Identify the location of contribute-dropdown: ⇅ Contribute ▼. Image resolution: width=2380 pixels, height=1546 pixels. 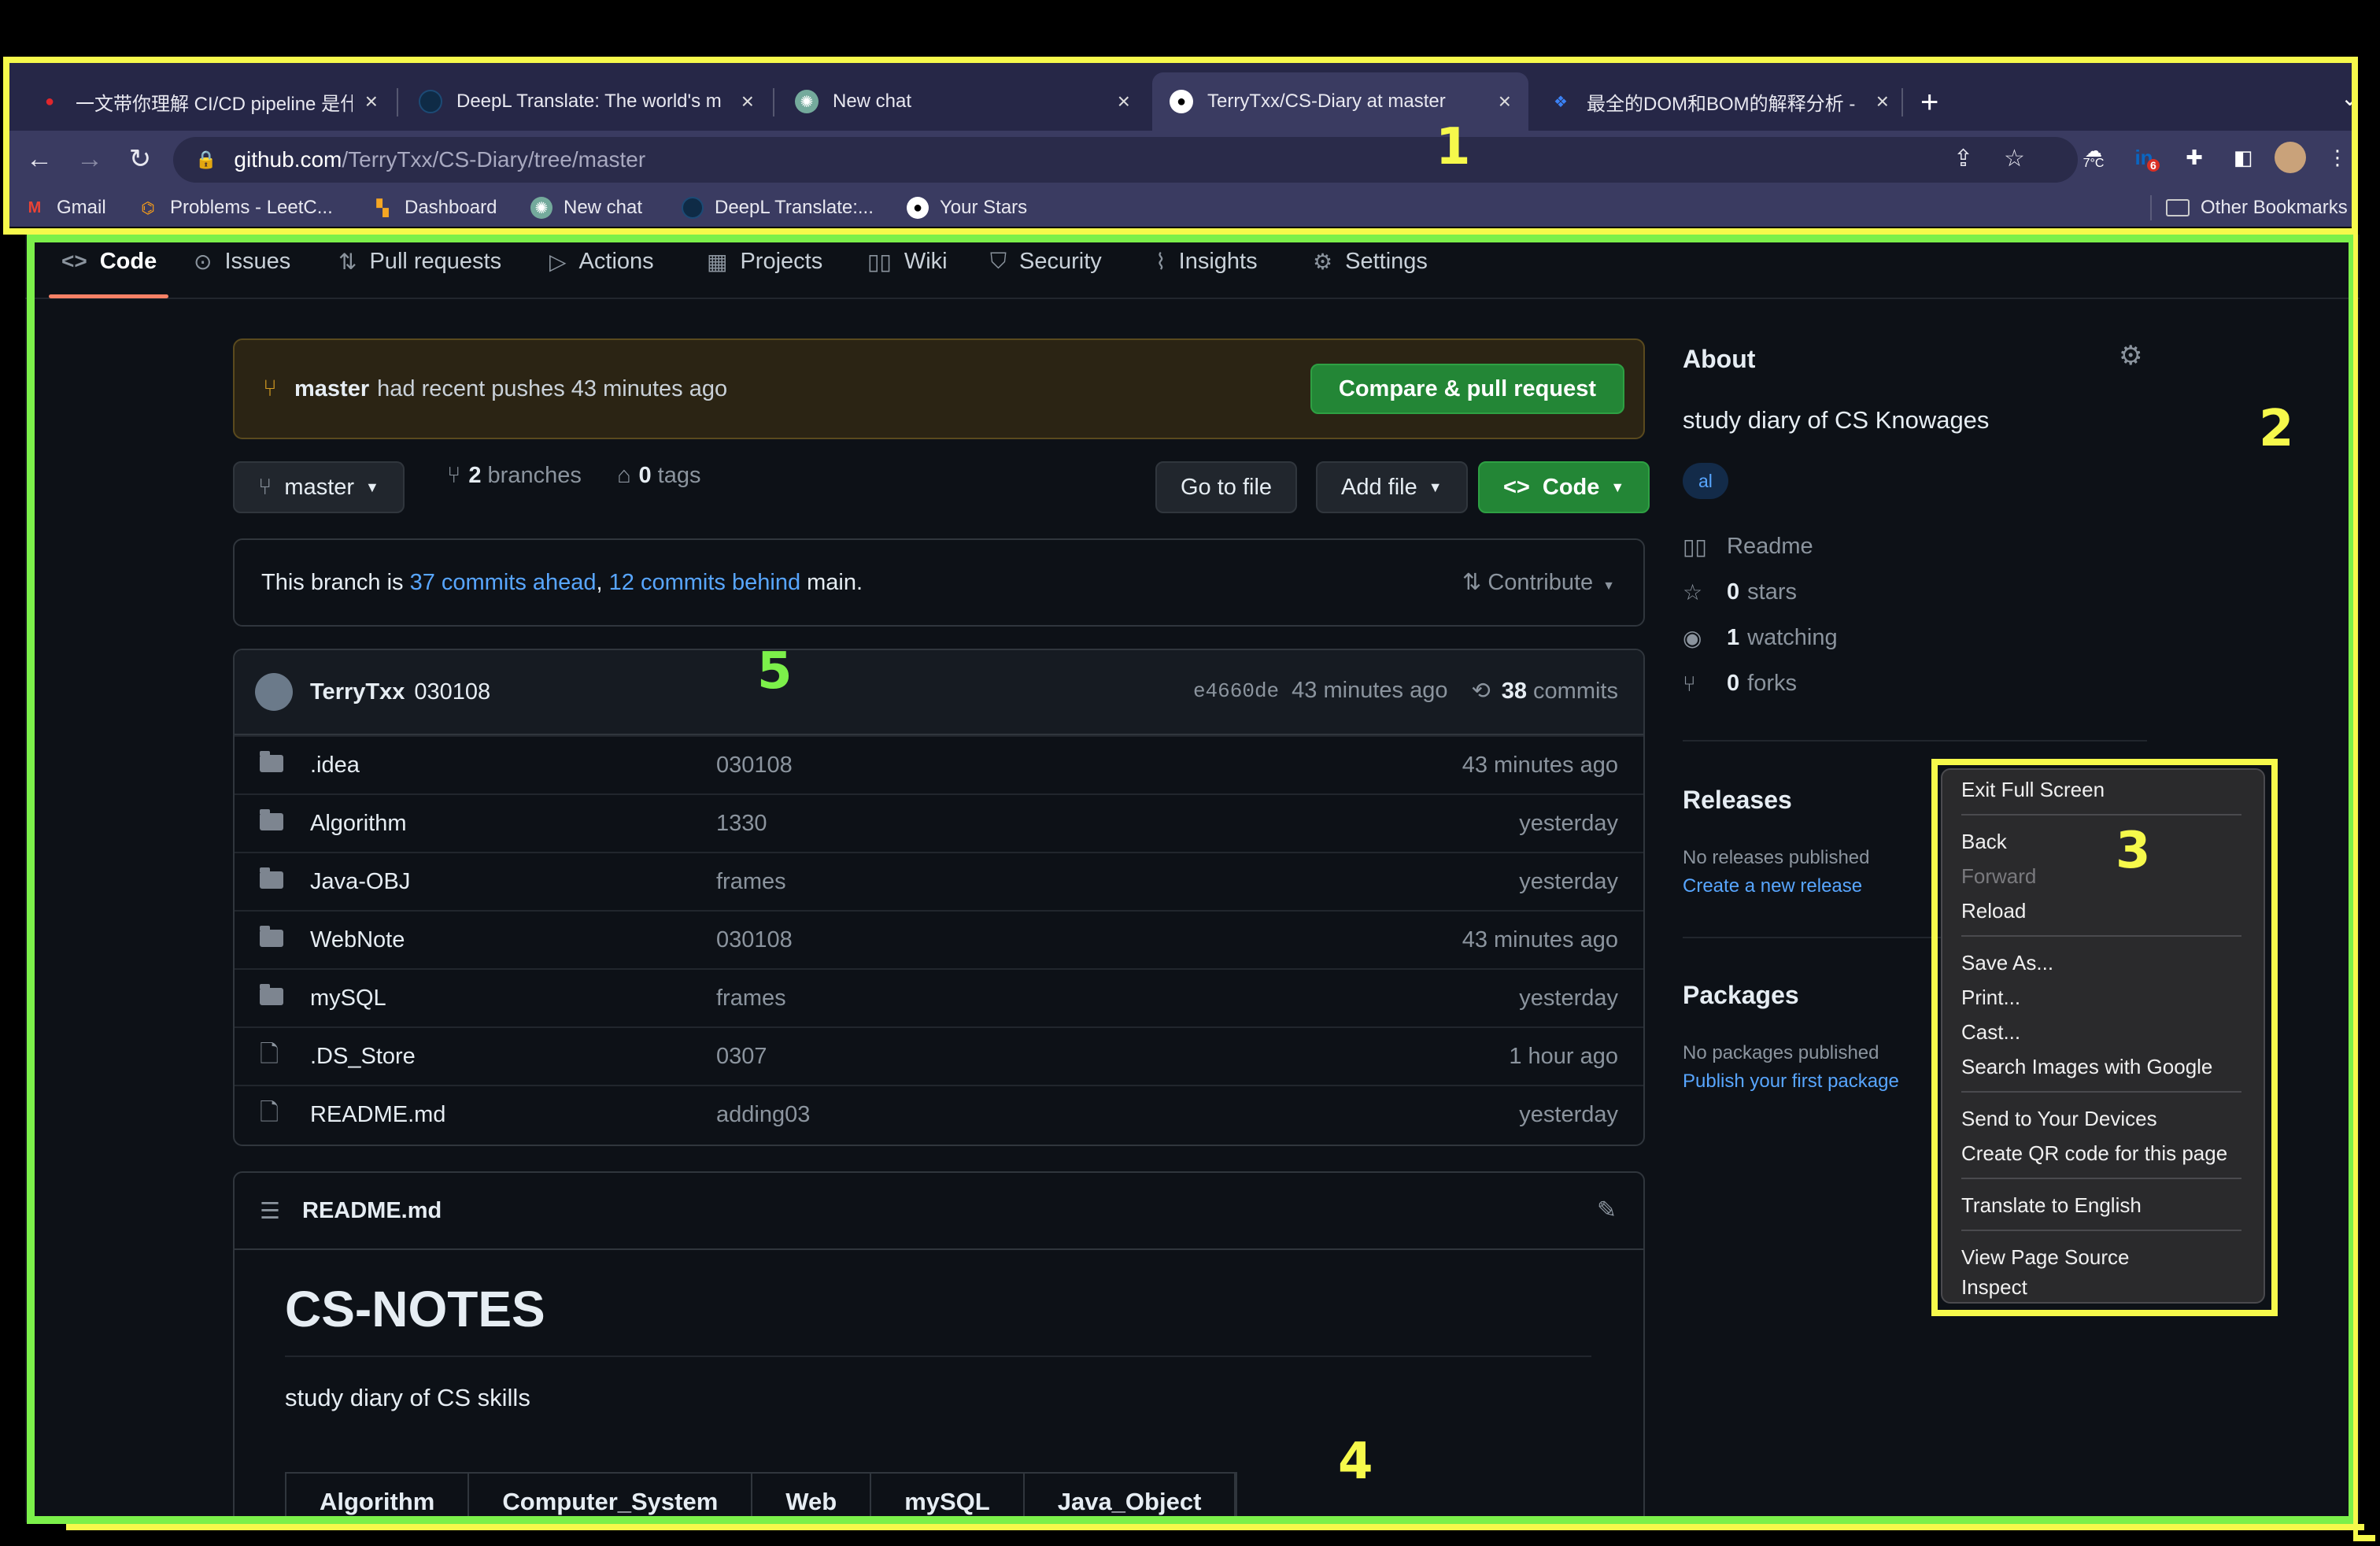
(1538, 582).